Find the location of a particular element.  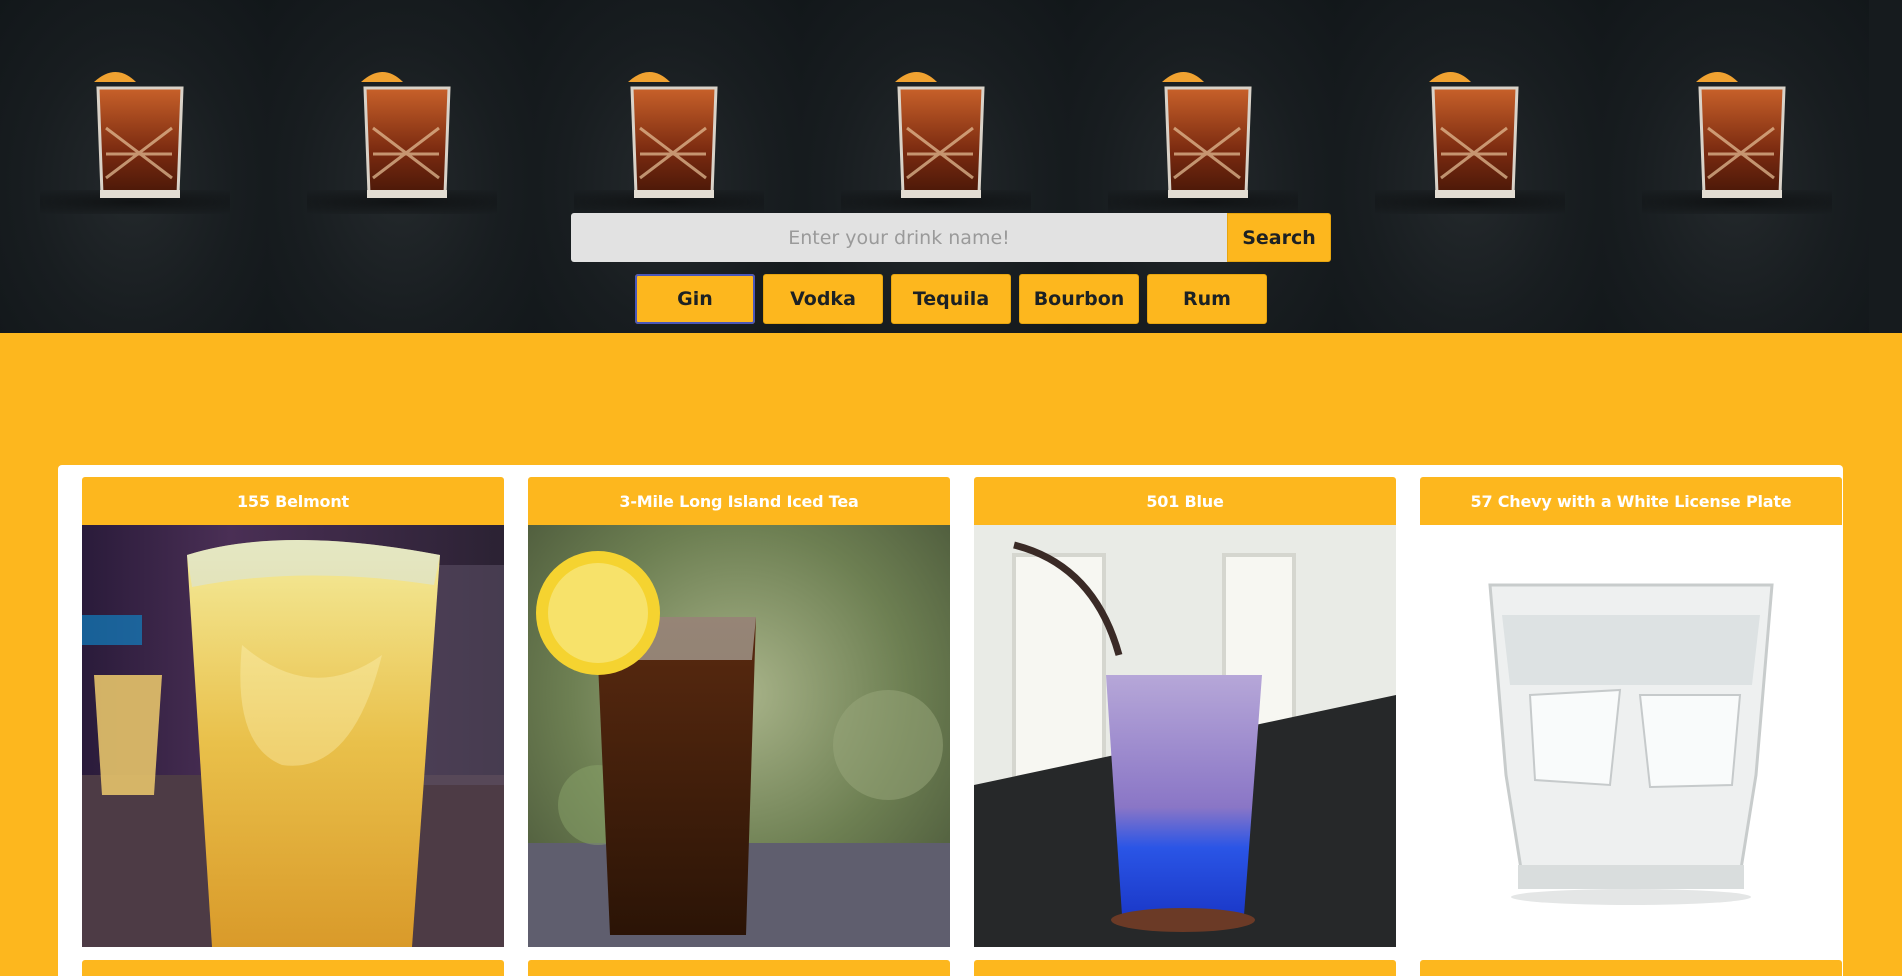

drink-card: 155 Belmont is located at coordinates (293, 726).